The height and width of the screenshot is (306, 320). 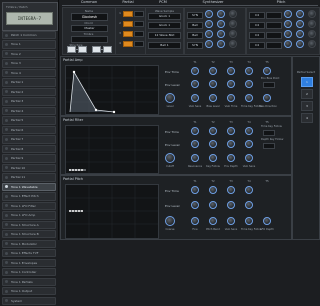 I want to click on pitch-bend-knob, so click(x=213, y=221).